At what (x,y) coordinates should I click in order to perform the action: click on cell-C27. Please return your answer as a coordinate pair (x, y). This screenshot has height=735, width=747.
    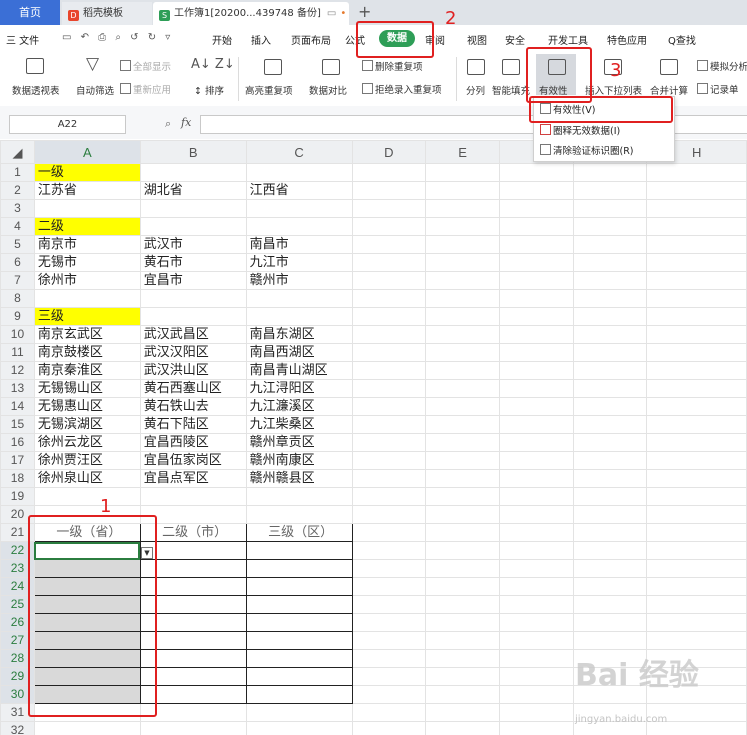
    Looking at the image, I should click on (299, 640).